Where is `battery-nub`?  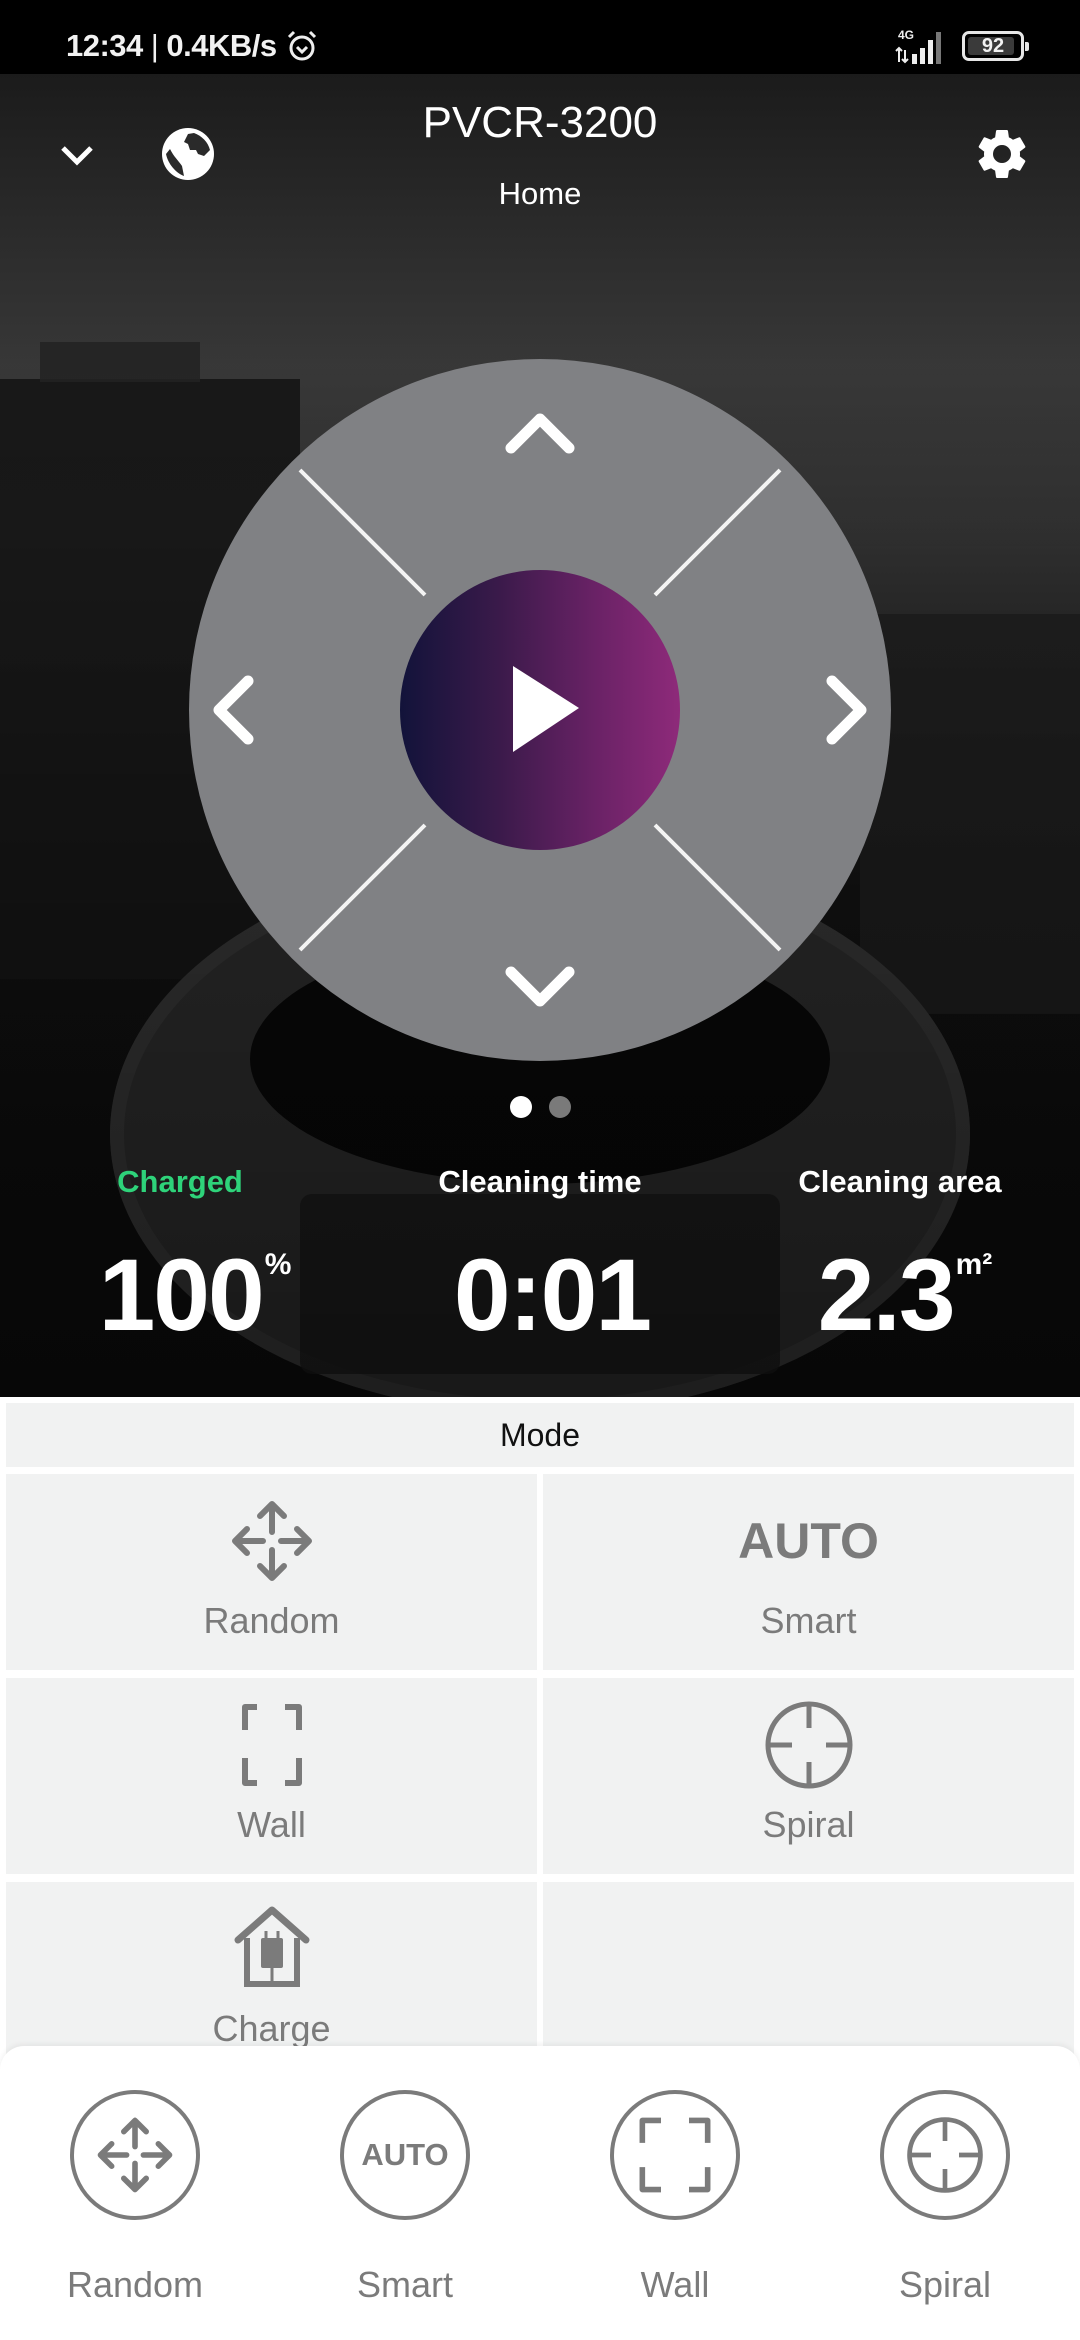
battery-nub is located at coordinates (1027, 46).